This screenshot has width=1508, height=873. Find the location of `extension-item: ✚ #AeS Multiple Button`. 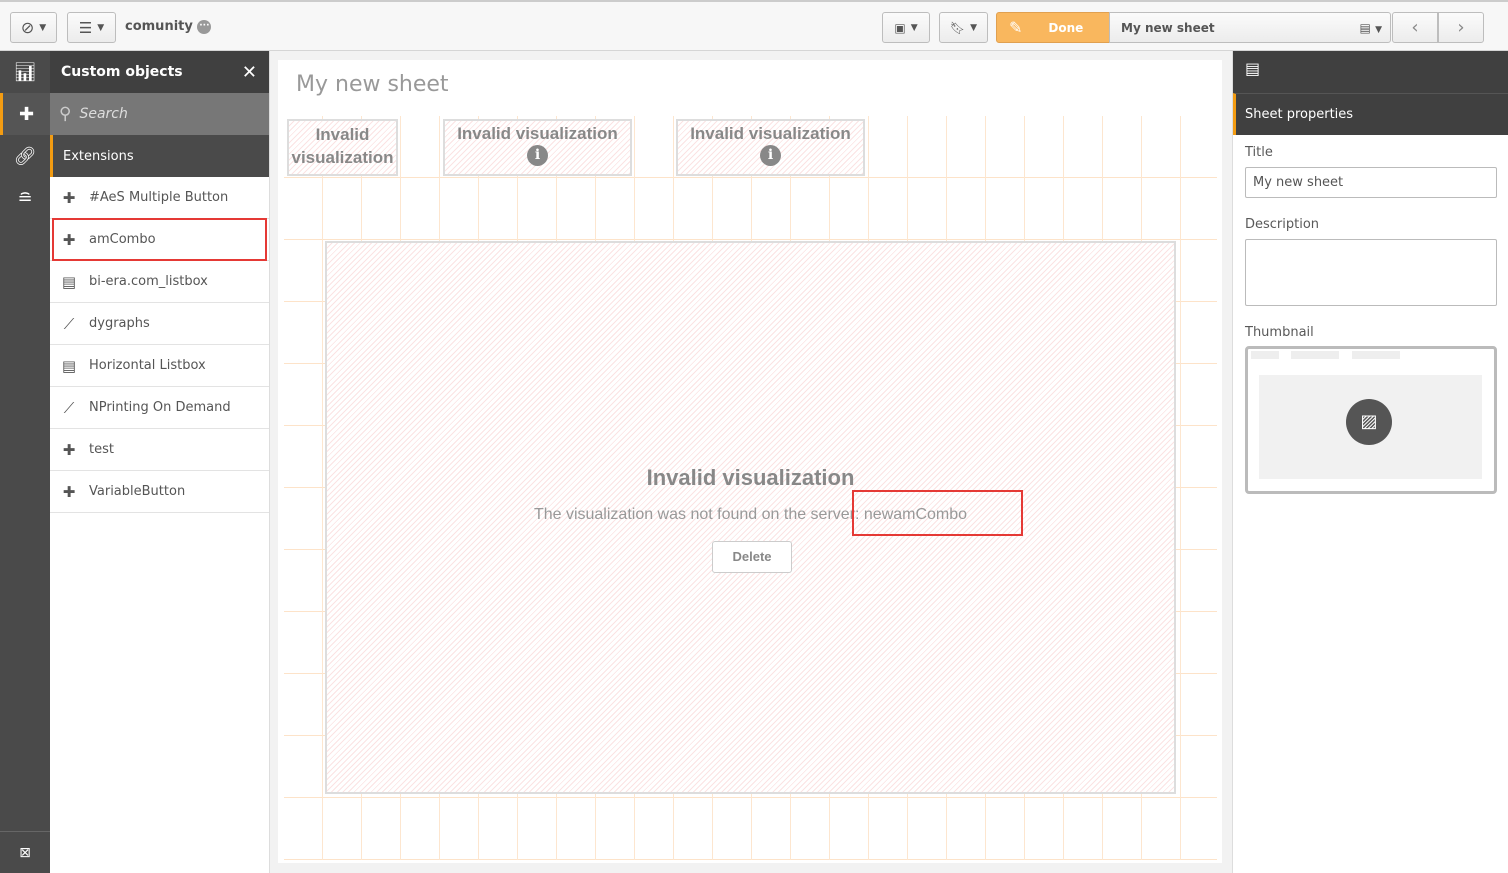

extension-item: ✚ #AeS Multiple Button is located at coordinates (159, 198).